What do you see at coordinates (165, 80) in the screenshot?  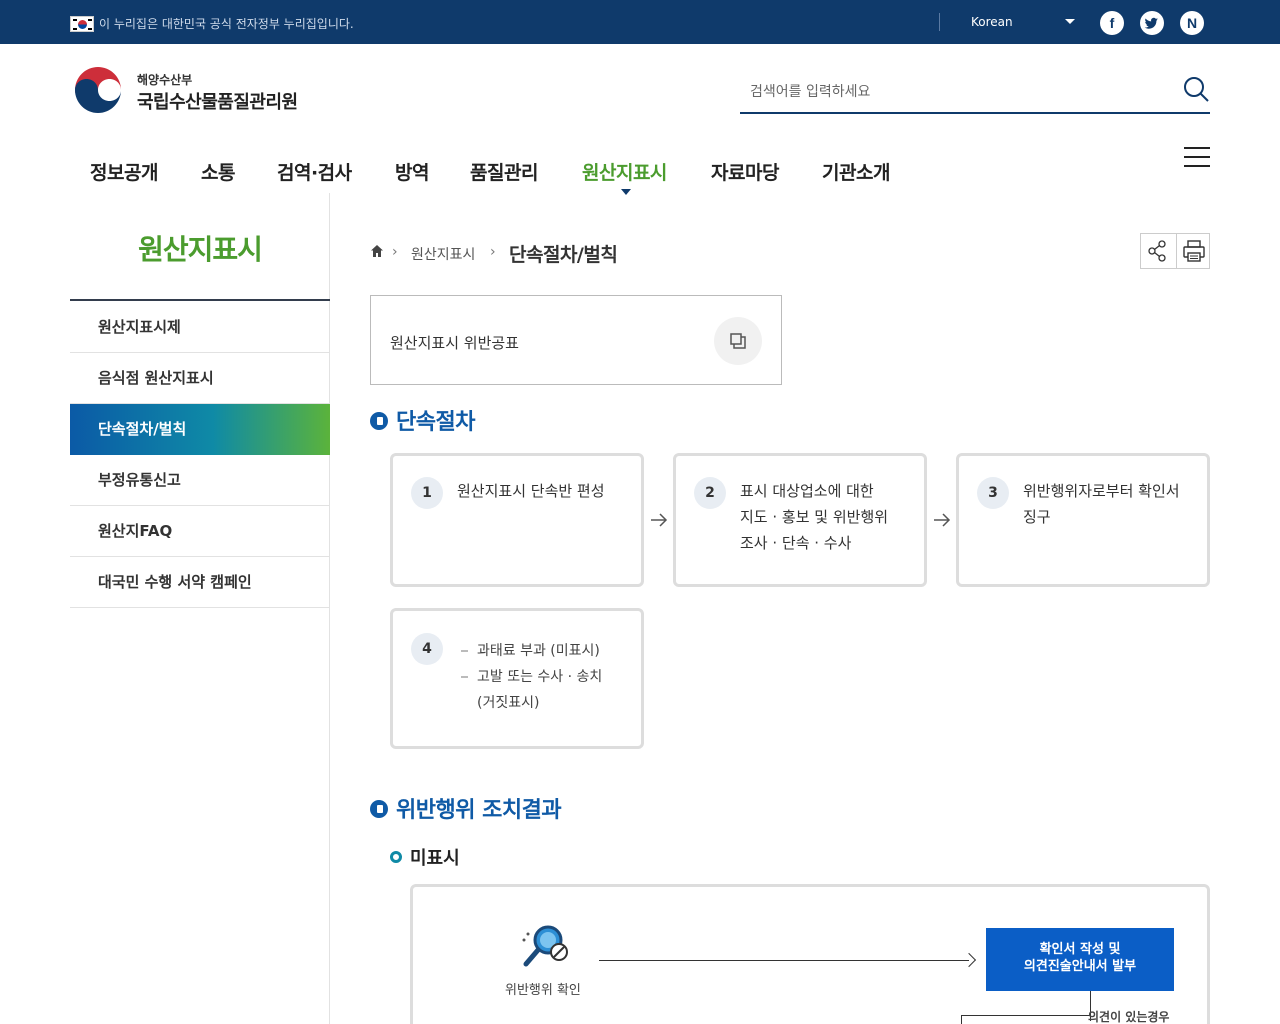 I see `ministry-name: 해양수산부` at bounding box center [165, 80].